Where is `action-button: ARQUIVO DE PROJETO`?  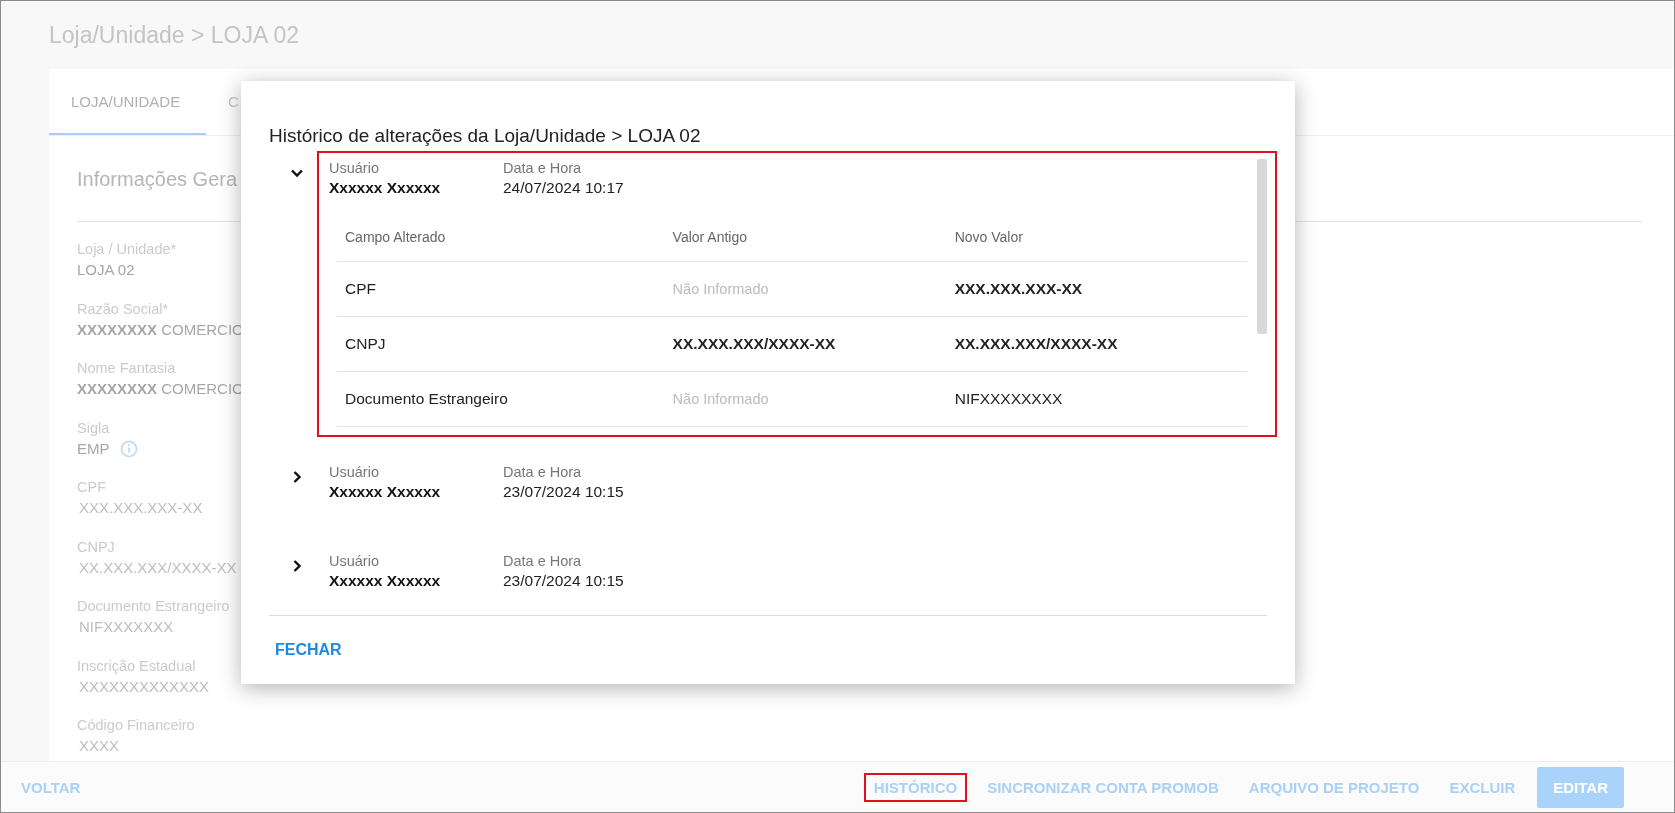
action-button: ARQUIVO DE PROJETO is located at coordinates (1334, 787).